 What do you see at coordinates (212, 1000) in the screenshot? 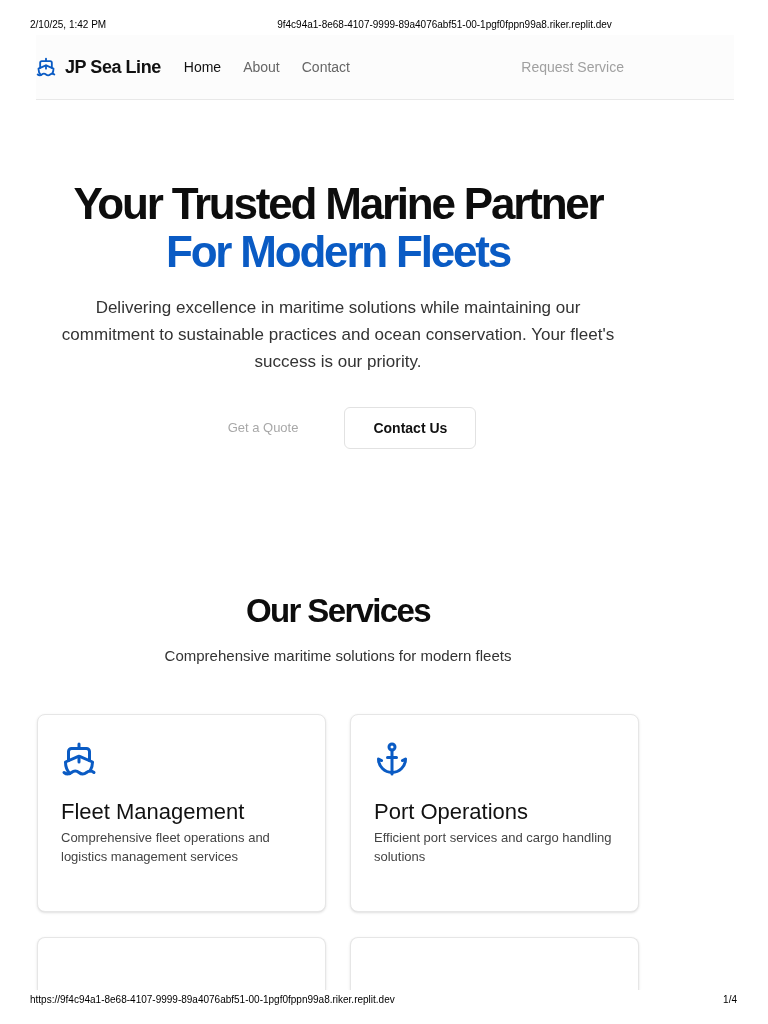
I see `print-page-url: https://9f4c94a1-8e68-4107-9999-89a4076abf51-00-1pgf0fppn99a8.riker.replit.dev` at bounding box center [212, 1000].